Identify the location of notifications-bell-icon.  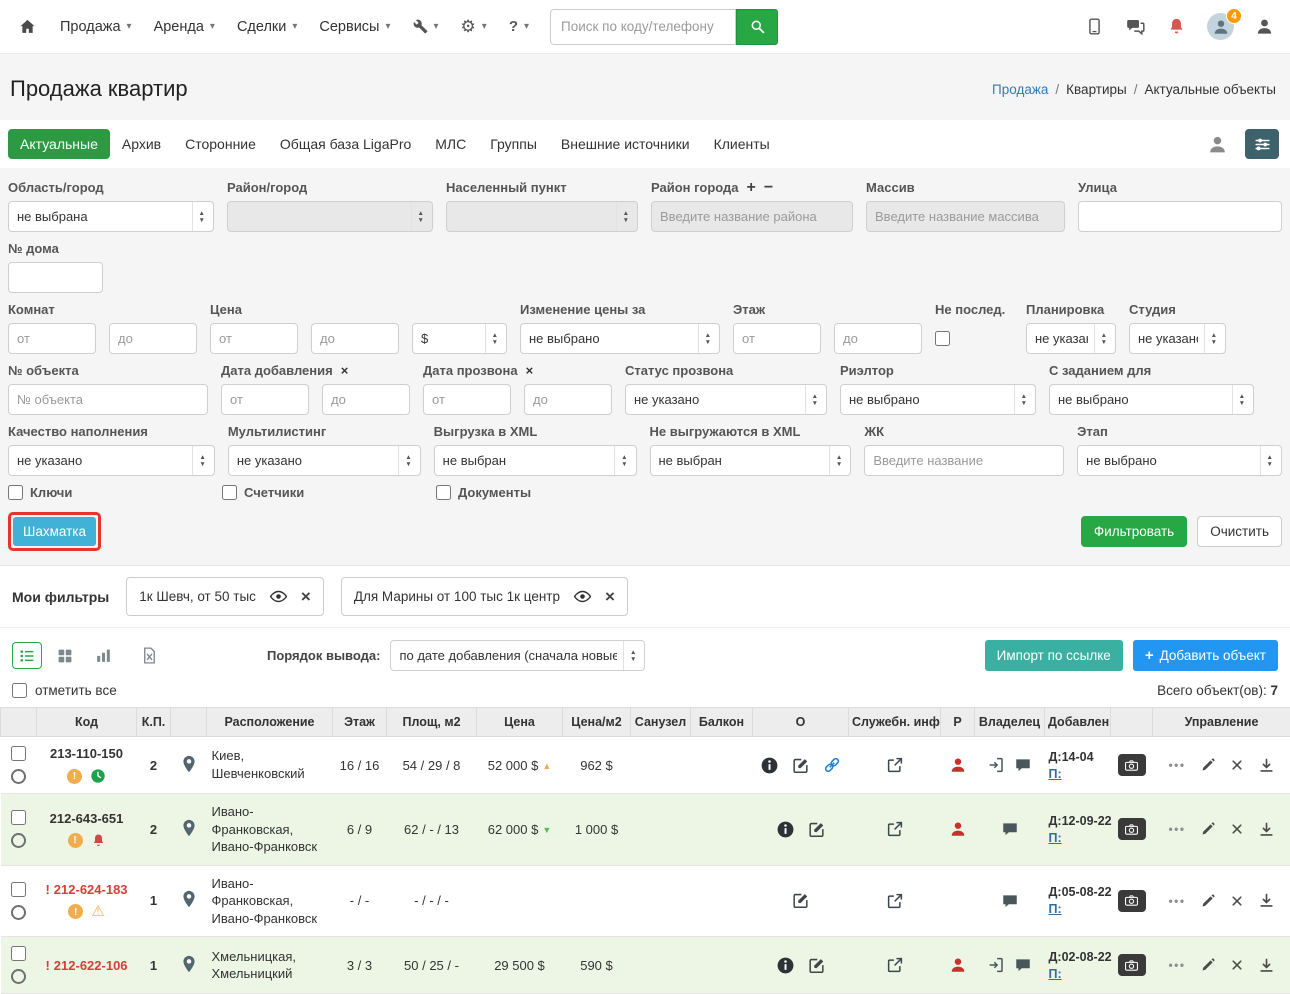
(1176, 26).